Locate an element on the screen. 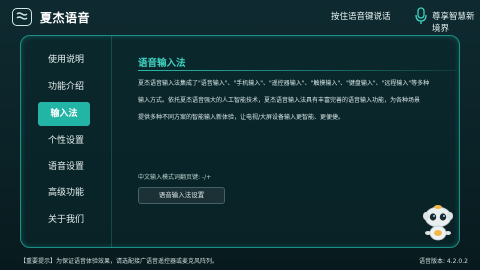  sidebar-item-usage: 使用说明 is located at coordinates (66, 60).